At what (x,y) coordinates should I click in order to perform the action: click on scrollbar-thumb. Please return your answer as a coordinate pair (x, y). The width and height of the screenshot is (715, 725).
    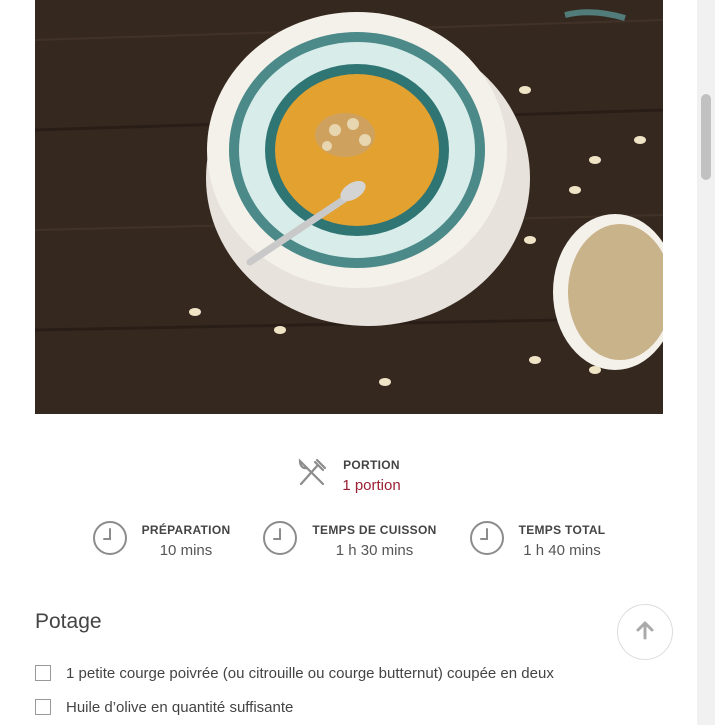
    Looking at the image, I should click on (706, 137).